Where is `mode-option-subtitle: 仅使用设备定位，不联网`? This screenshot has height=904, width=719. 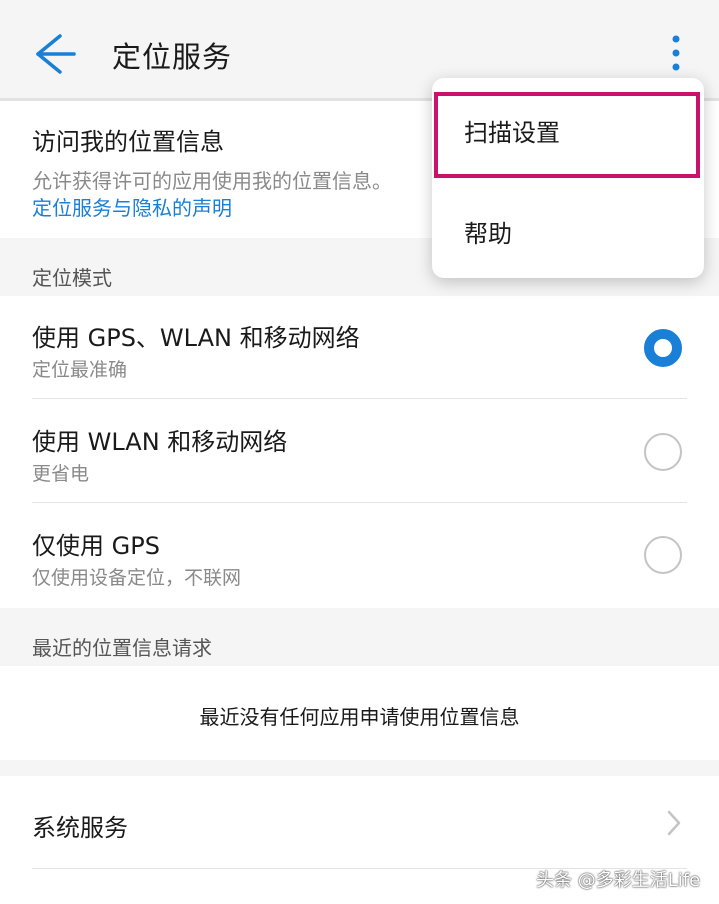 mode-option-subtitle: 仅使用设备定位，不联网 is located at coordinates (137, 578).